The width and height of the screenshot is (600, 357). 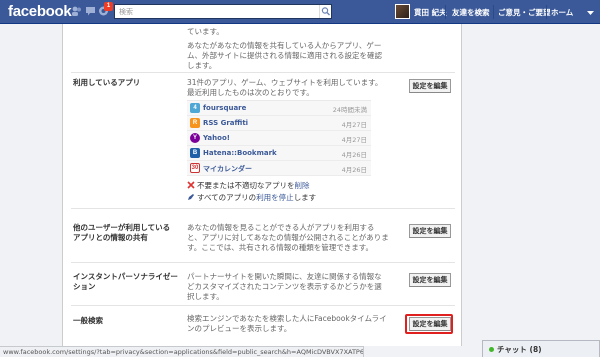 I want to click on remove-apps-link: 削除, so click(x=302, y=185).